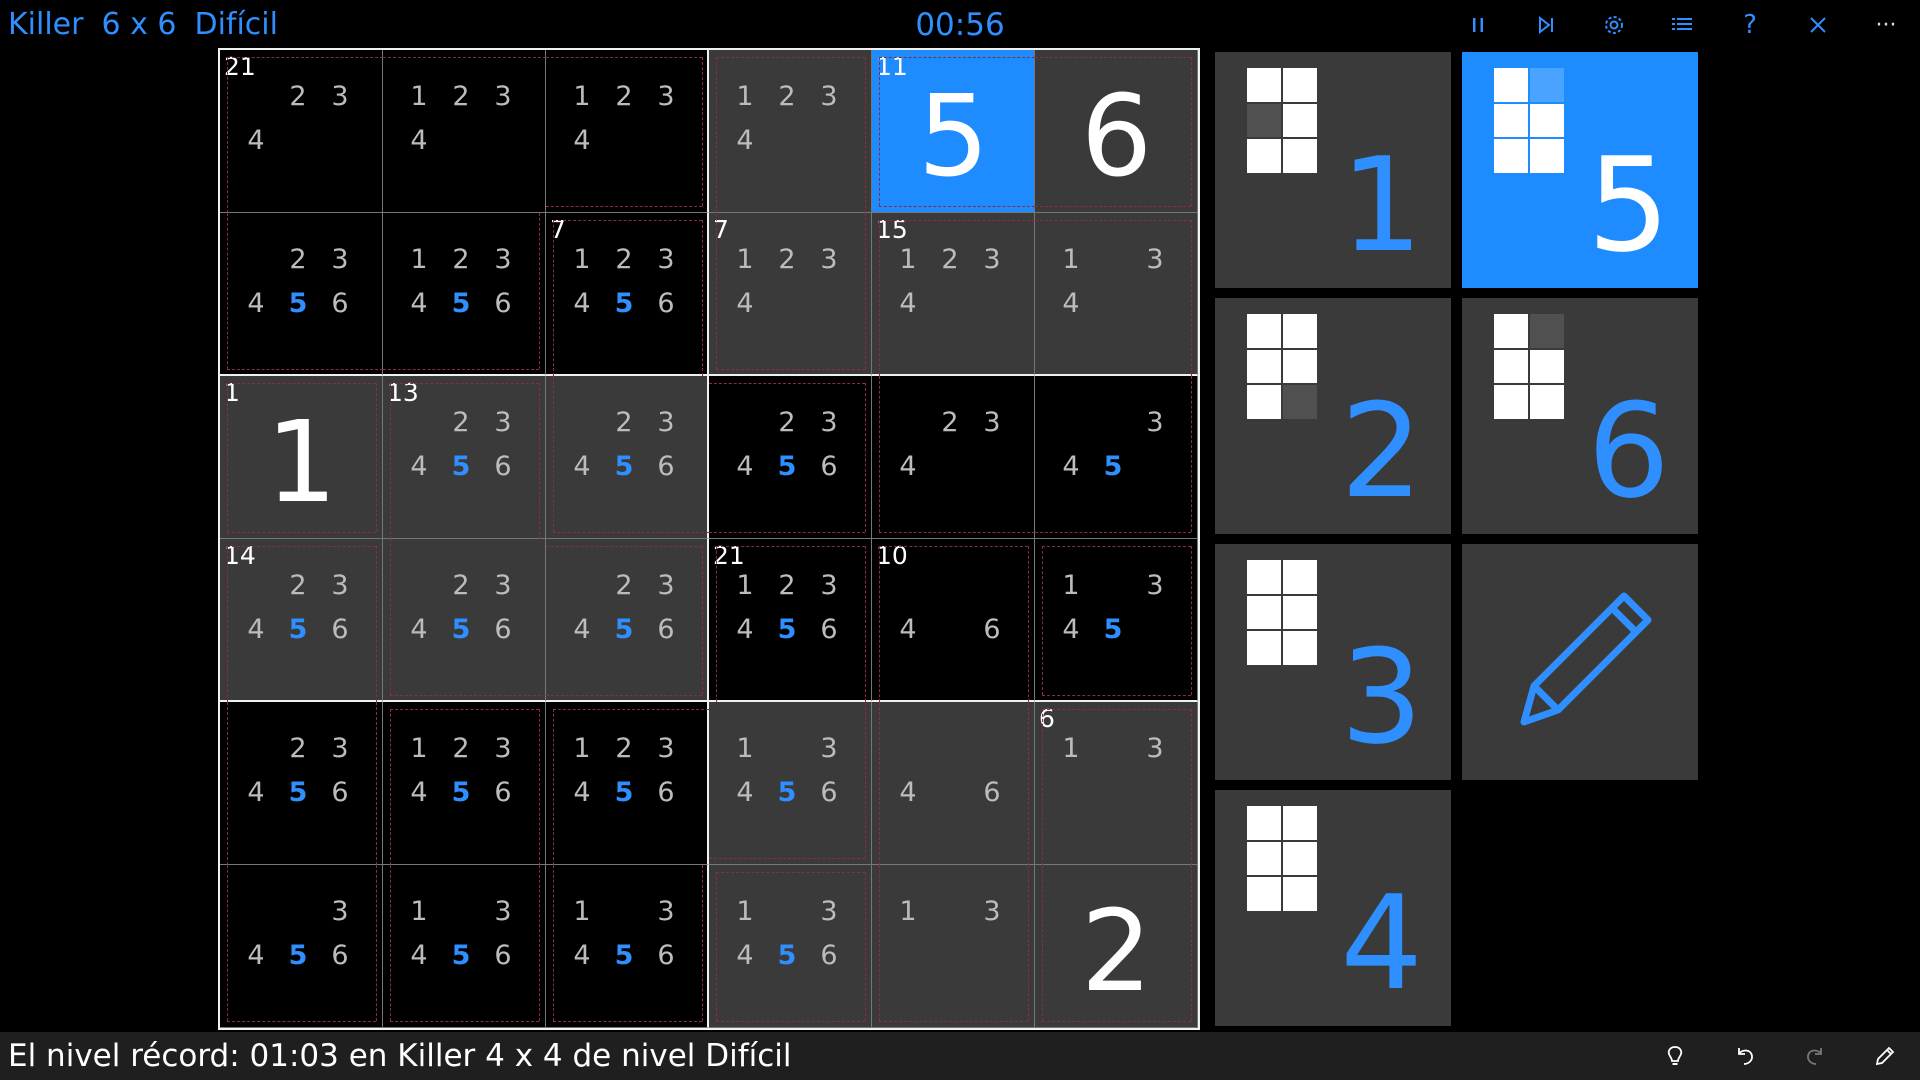 This screenshot has height=1080, width=1920. I want to click on board-cell: 21 1 2 3 4 5 6, so click(790, 620).